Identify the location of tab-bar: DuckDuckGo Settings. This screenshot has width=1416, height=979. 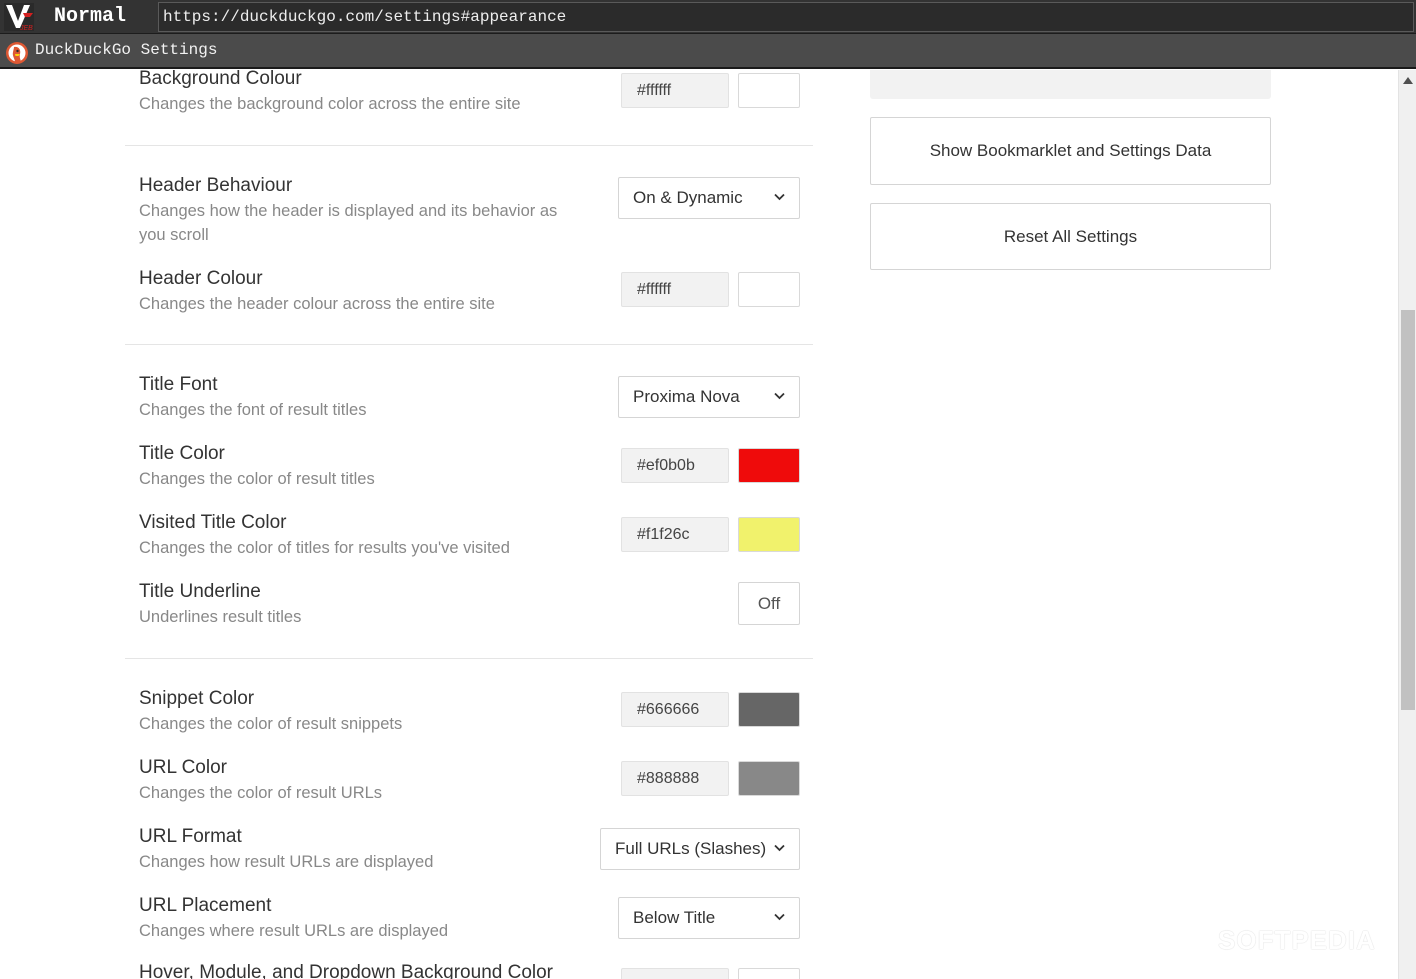
(708, 51).